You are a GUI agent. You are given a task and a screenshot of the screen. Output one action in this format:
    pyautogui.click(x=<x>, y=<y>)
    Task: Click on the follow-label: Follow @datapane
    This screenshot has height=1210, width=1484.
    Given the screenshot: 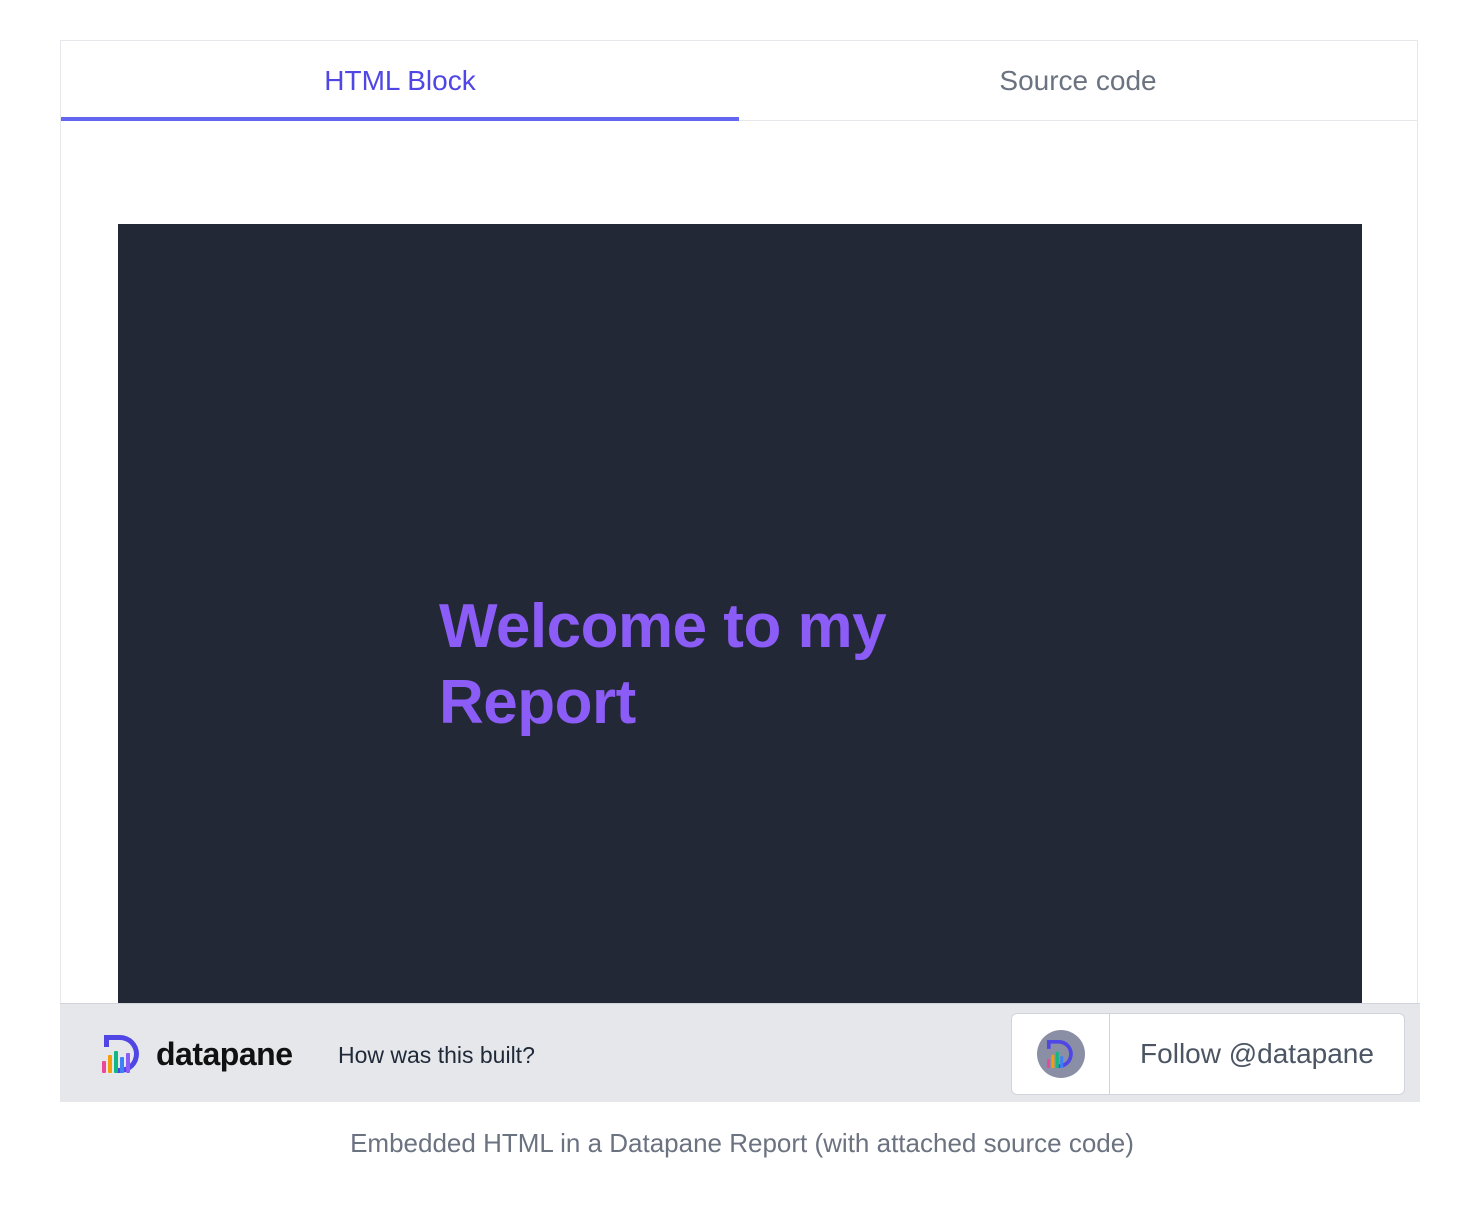 What is the action you would take?
    pyautogui.click(x=1257, y=1053)
    